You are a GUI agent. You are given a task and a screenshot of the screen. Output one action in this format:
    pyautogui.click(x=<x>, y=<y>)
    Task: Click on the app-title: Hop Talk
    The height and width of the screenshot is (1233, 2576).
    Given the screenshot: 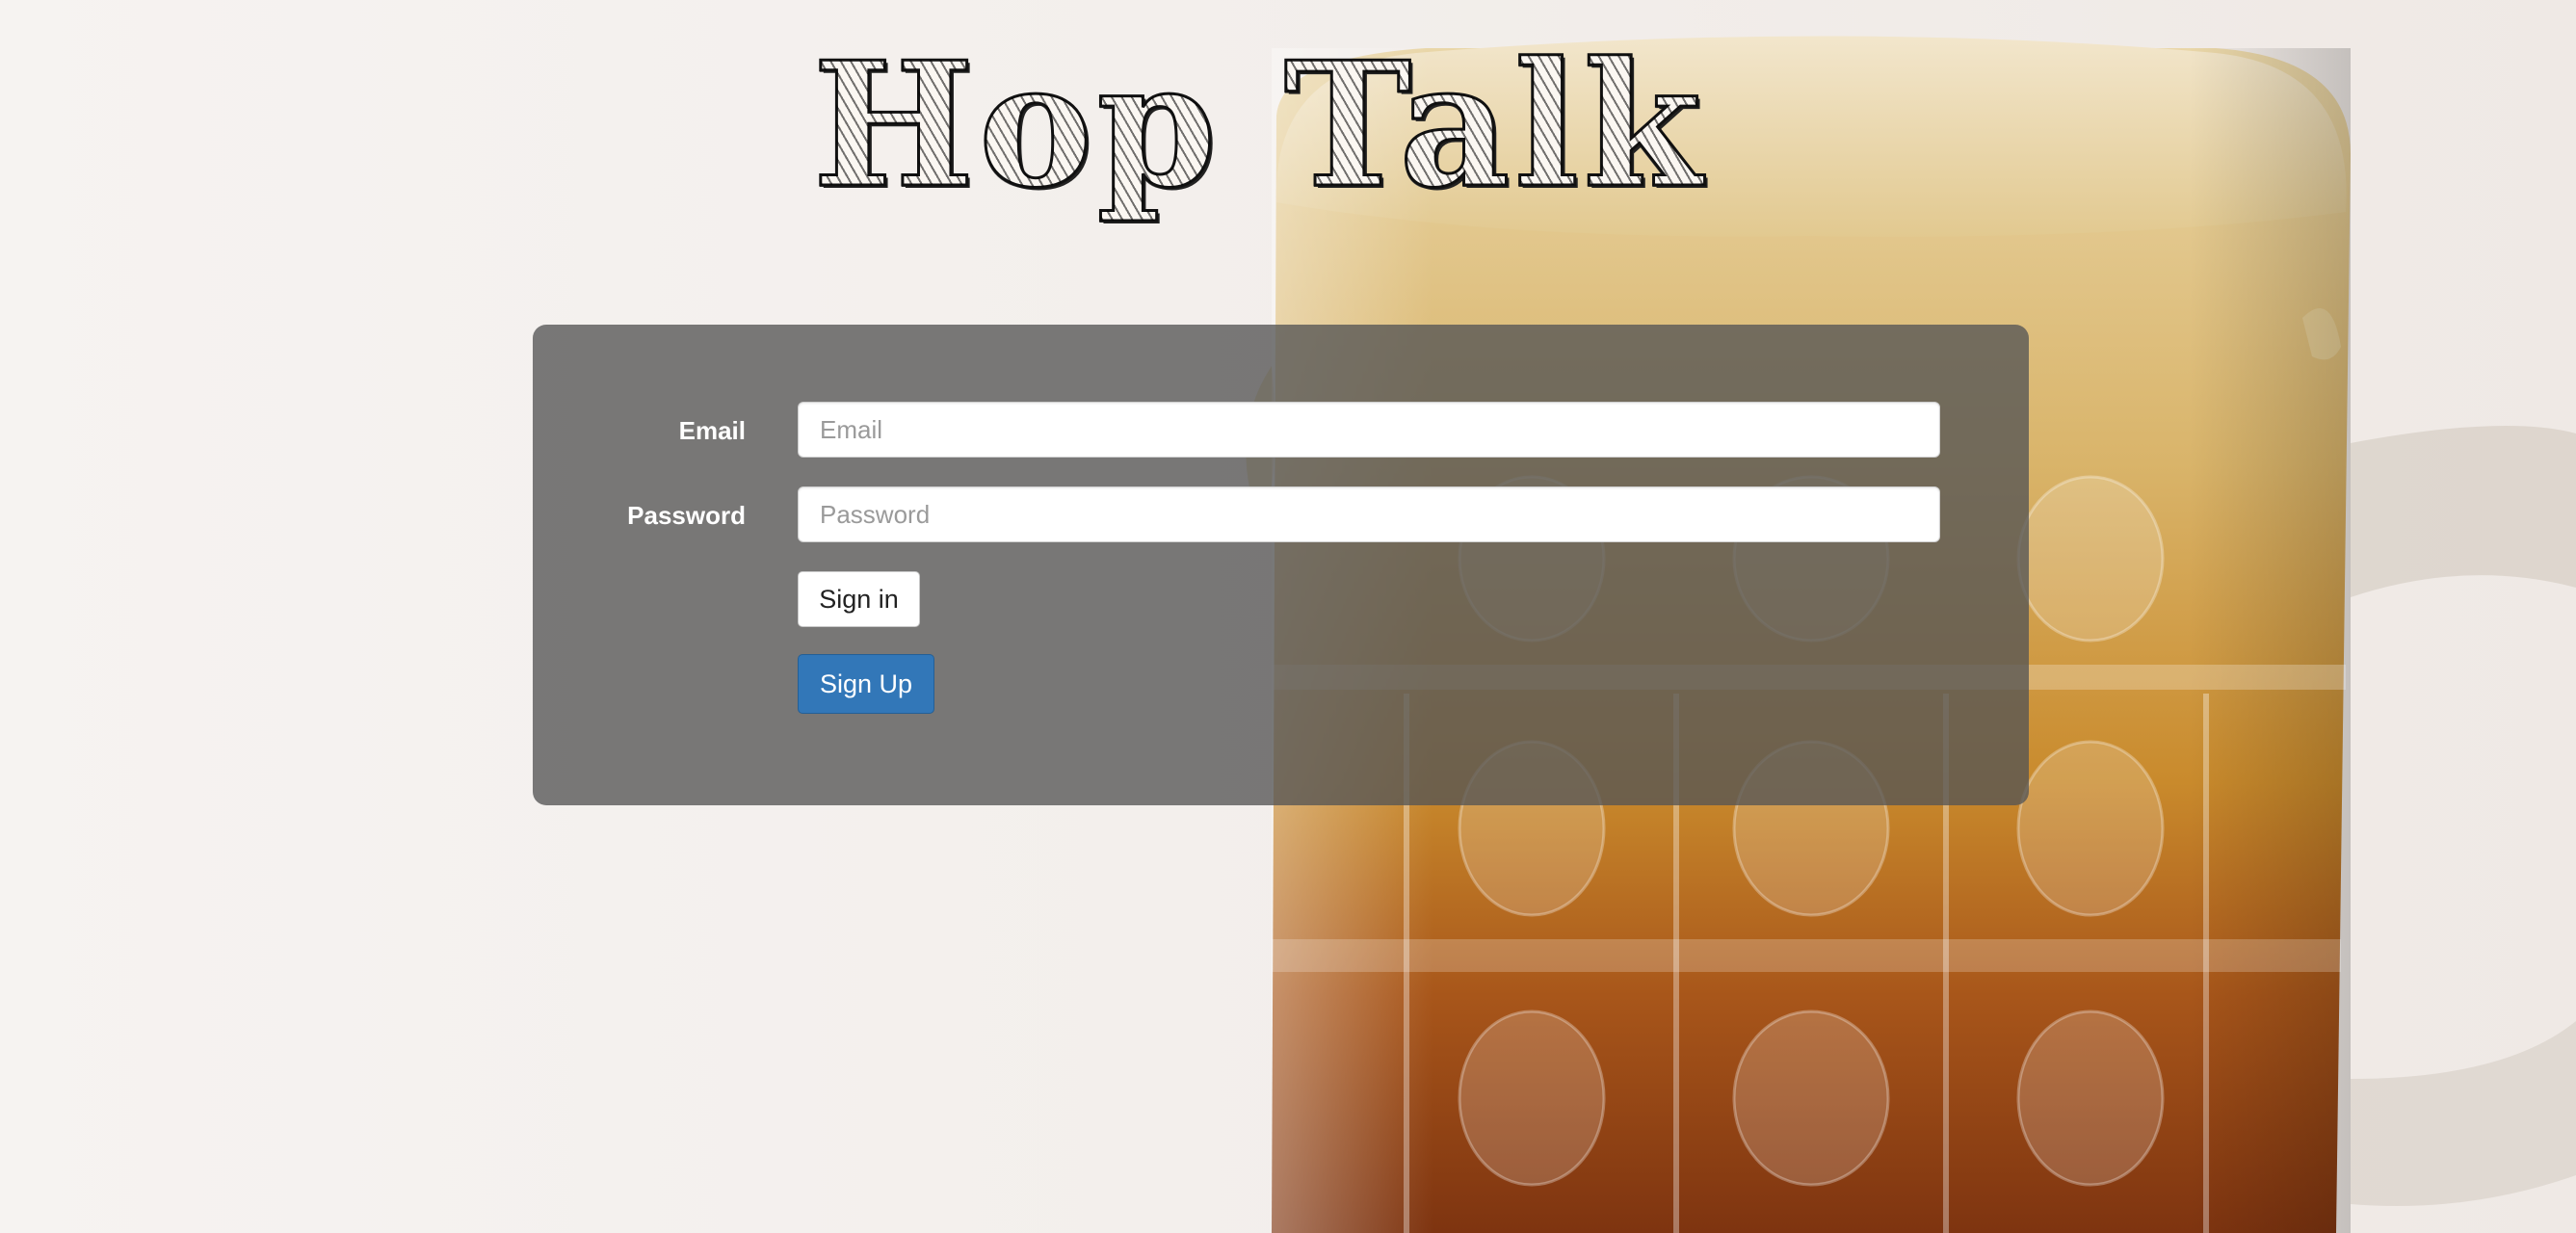 What is the action you would take?
    pyautogui.click(x=1259, y=124)
    